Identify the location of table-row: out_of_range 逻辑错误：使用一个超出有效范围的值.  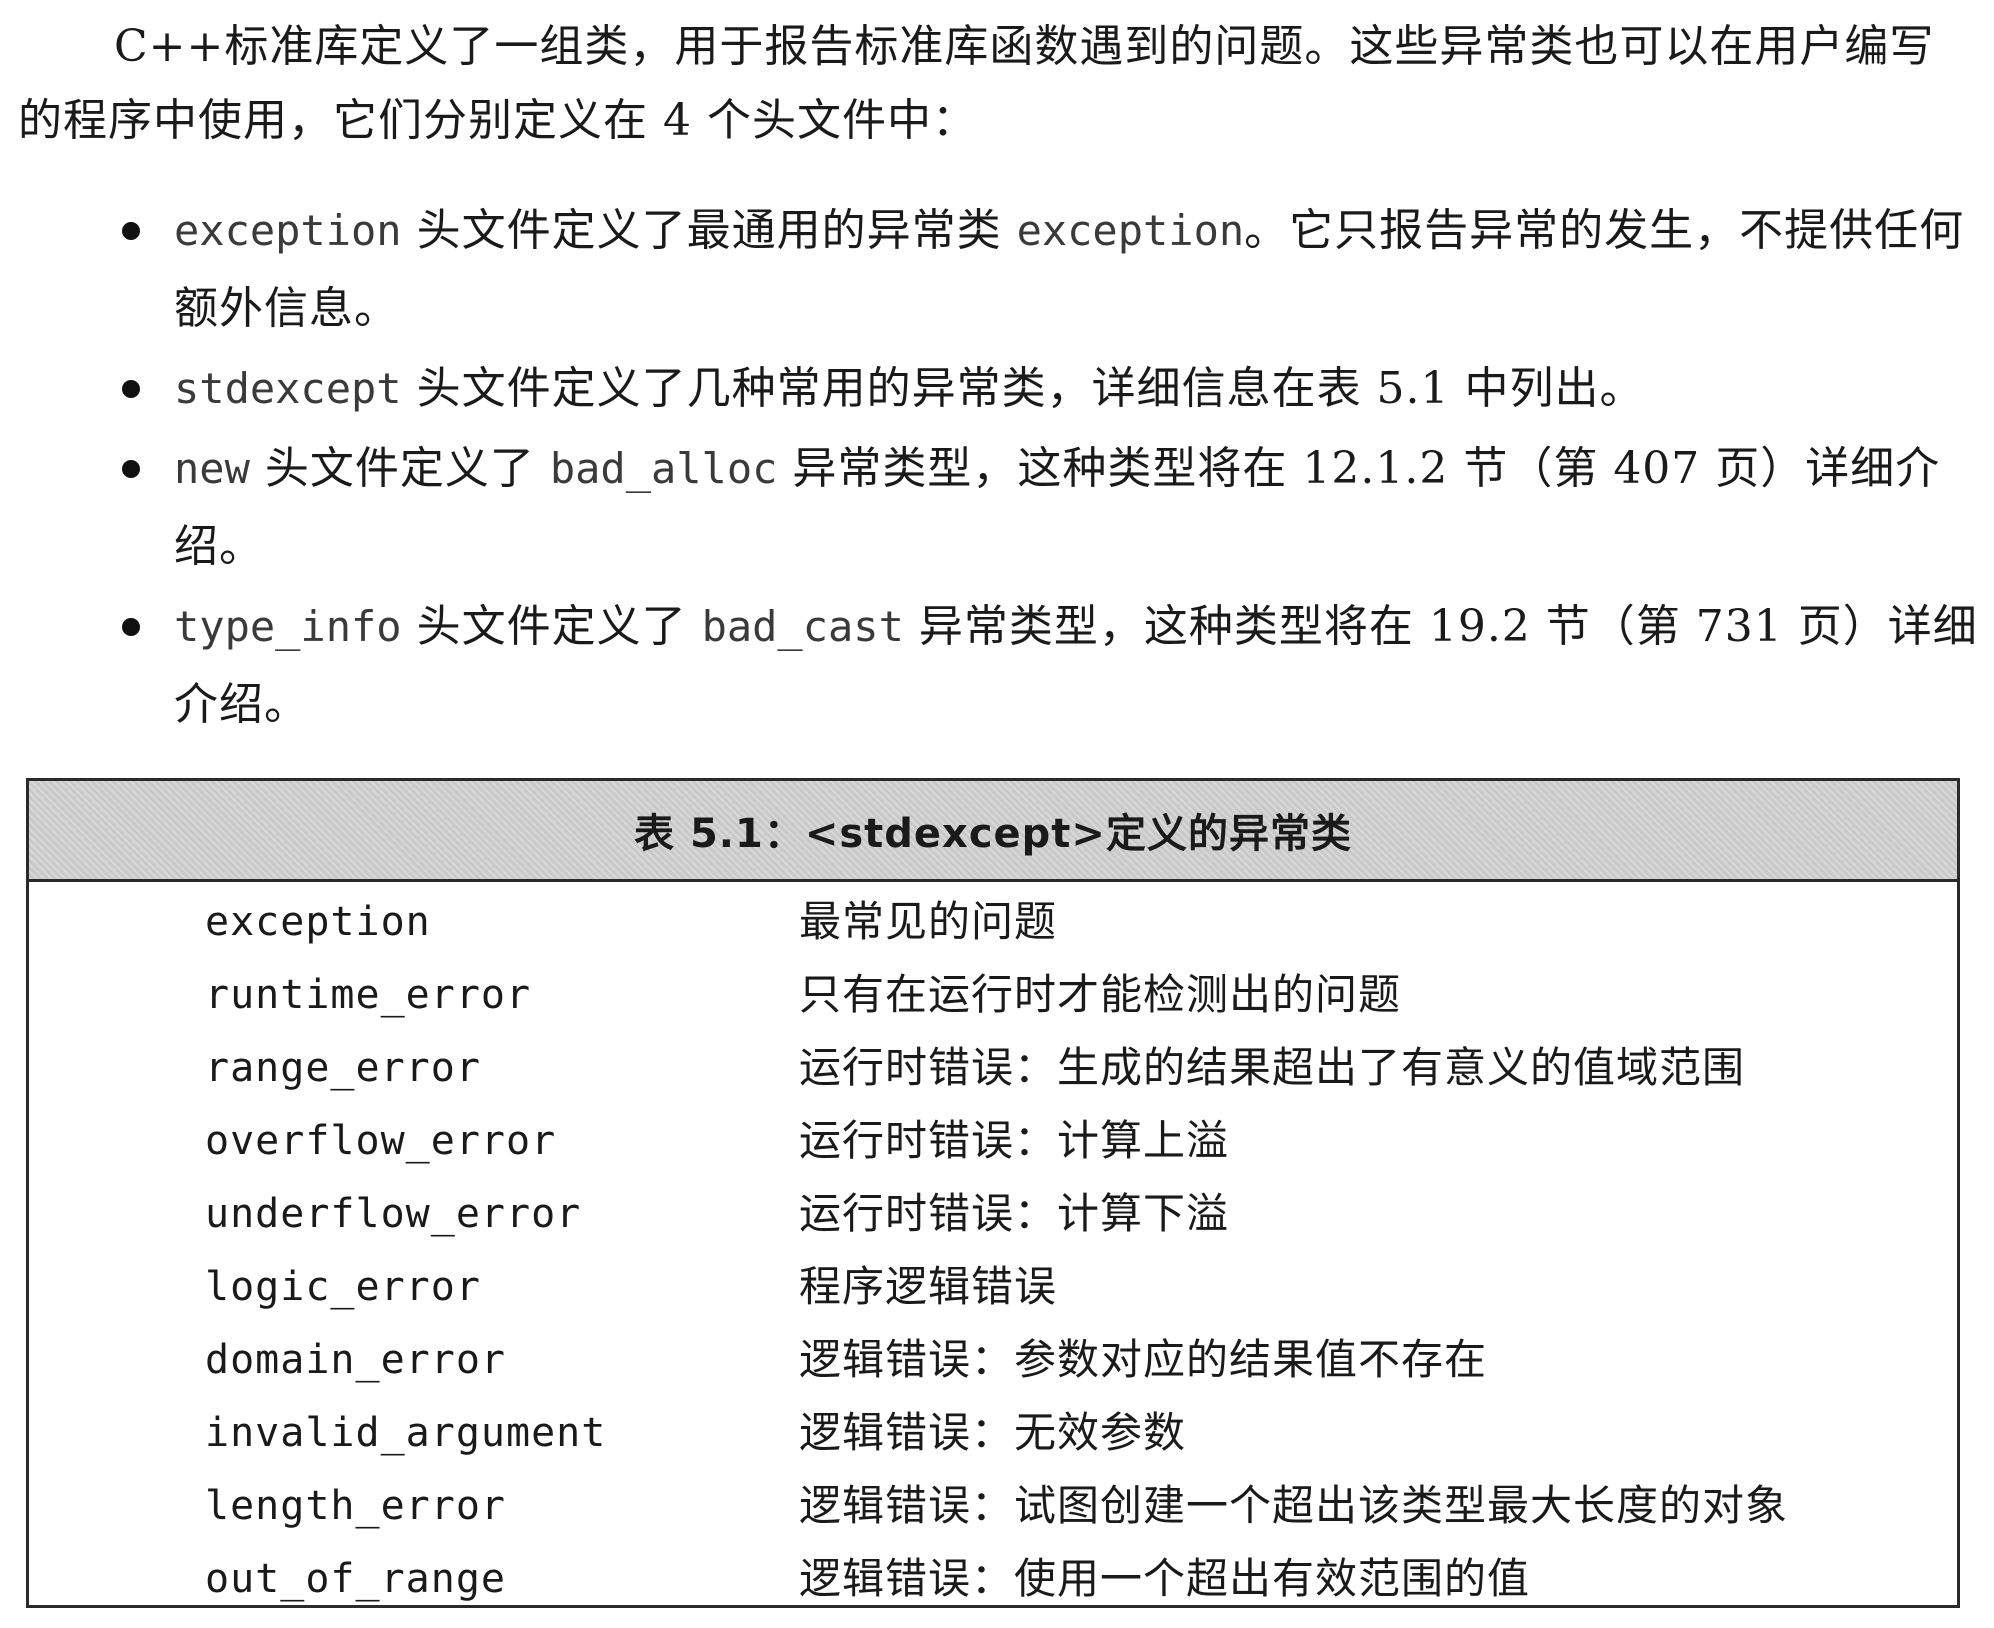
(993, 1581).